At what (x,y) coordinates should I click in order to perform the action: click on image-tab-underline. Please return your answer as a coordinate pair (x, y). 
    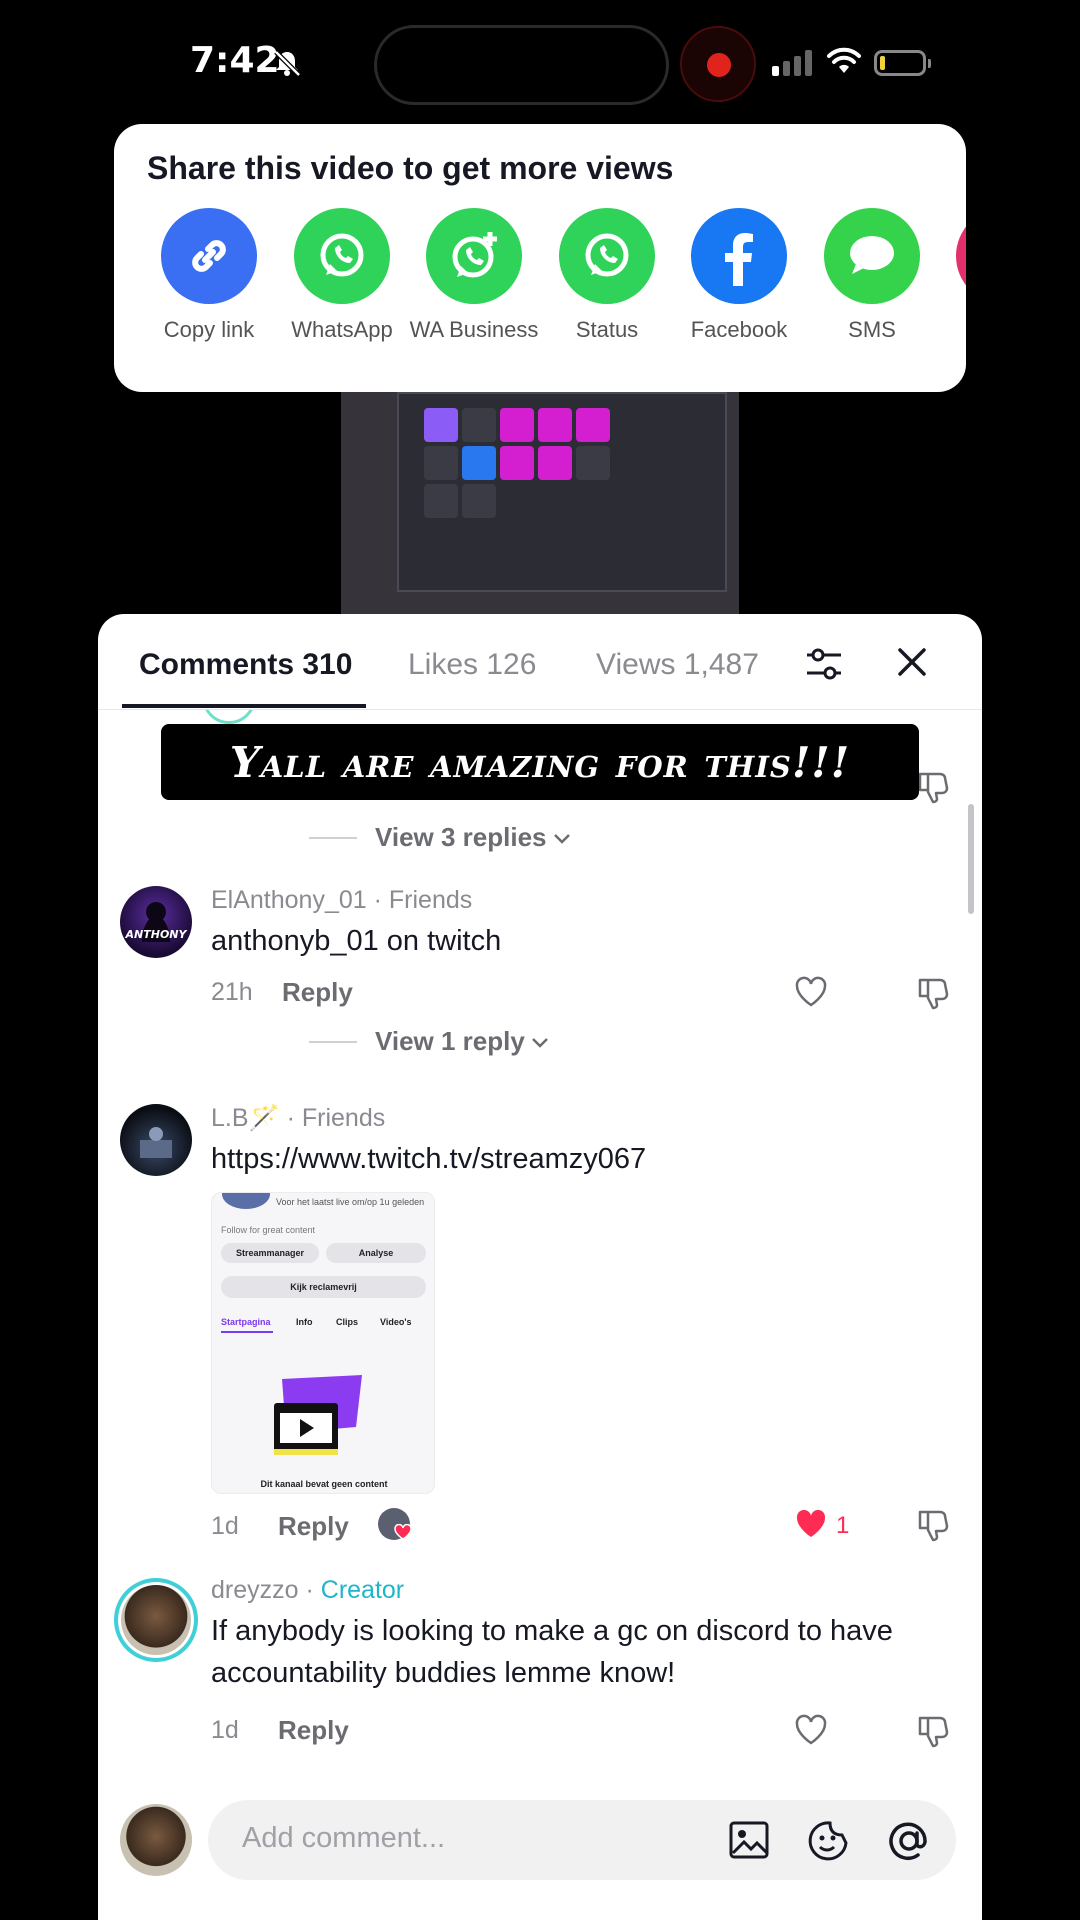
    Looking at the image, I should click on (247, 1332).